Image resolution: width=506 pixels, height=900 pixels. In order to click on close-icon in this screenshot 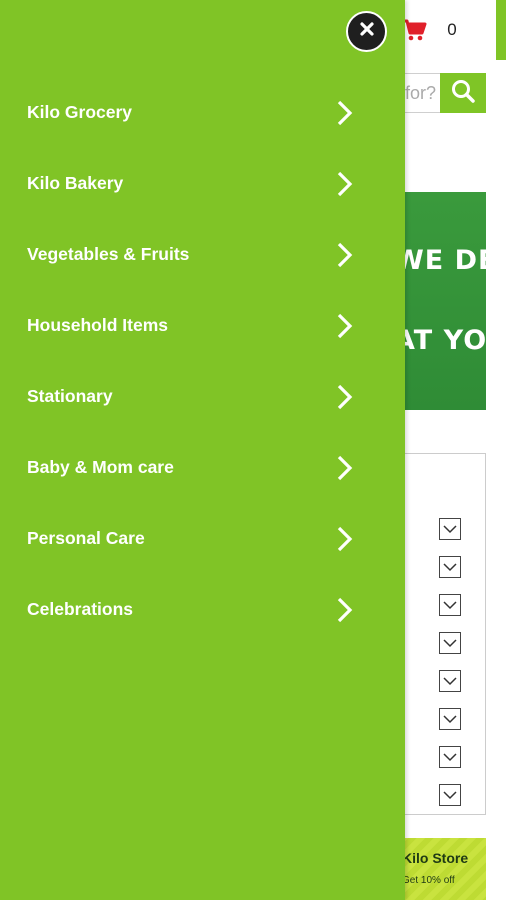, I will do `click(367, 31)`.